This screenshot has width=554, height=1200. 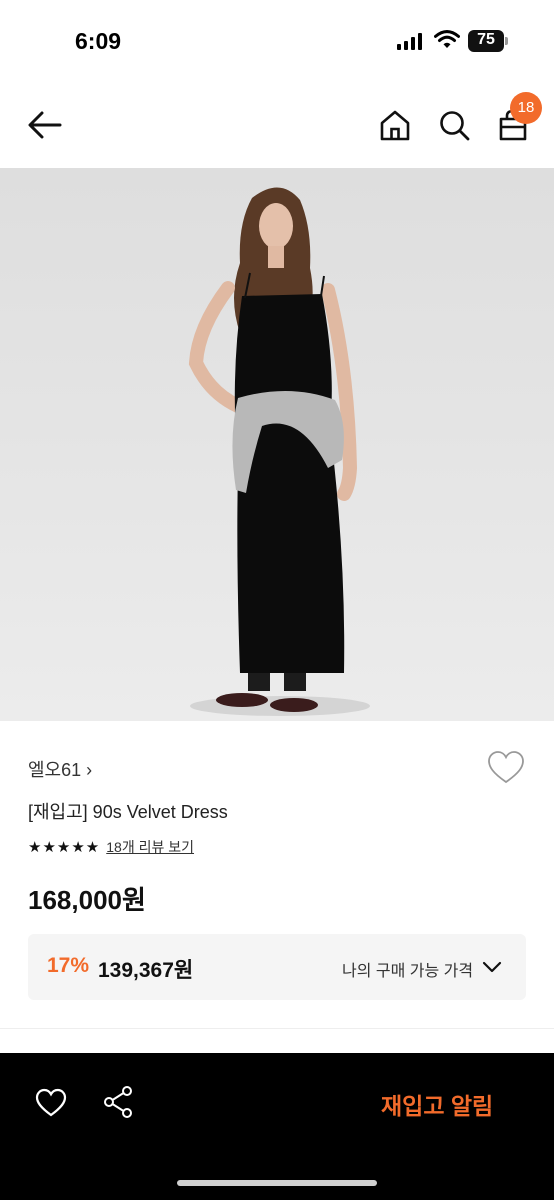 I want to click on cart-badge: 18, so click(x=526, y=108).